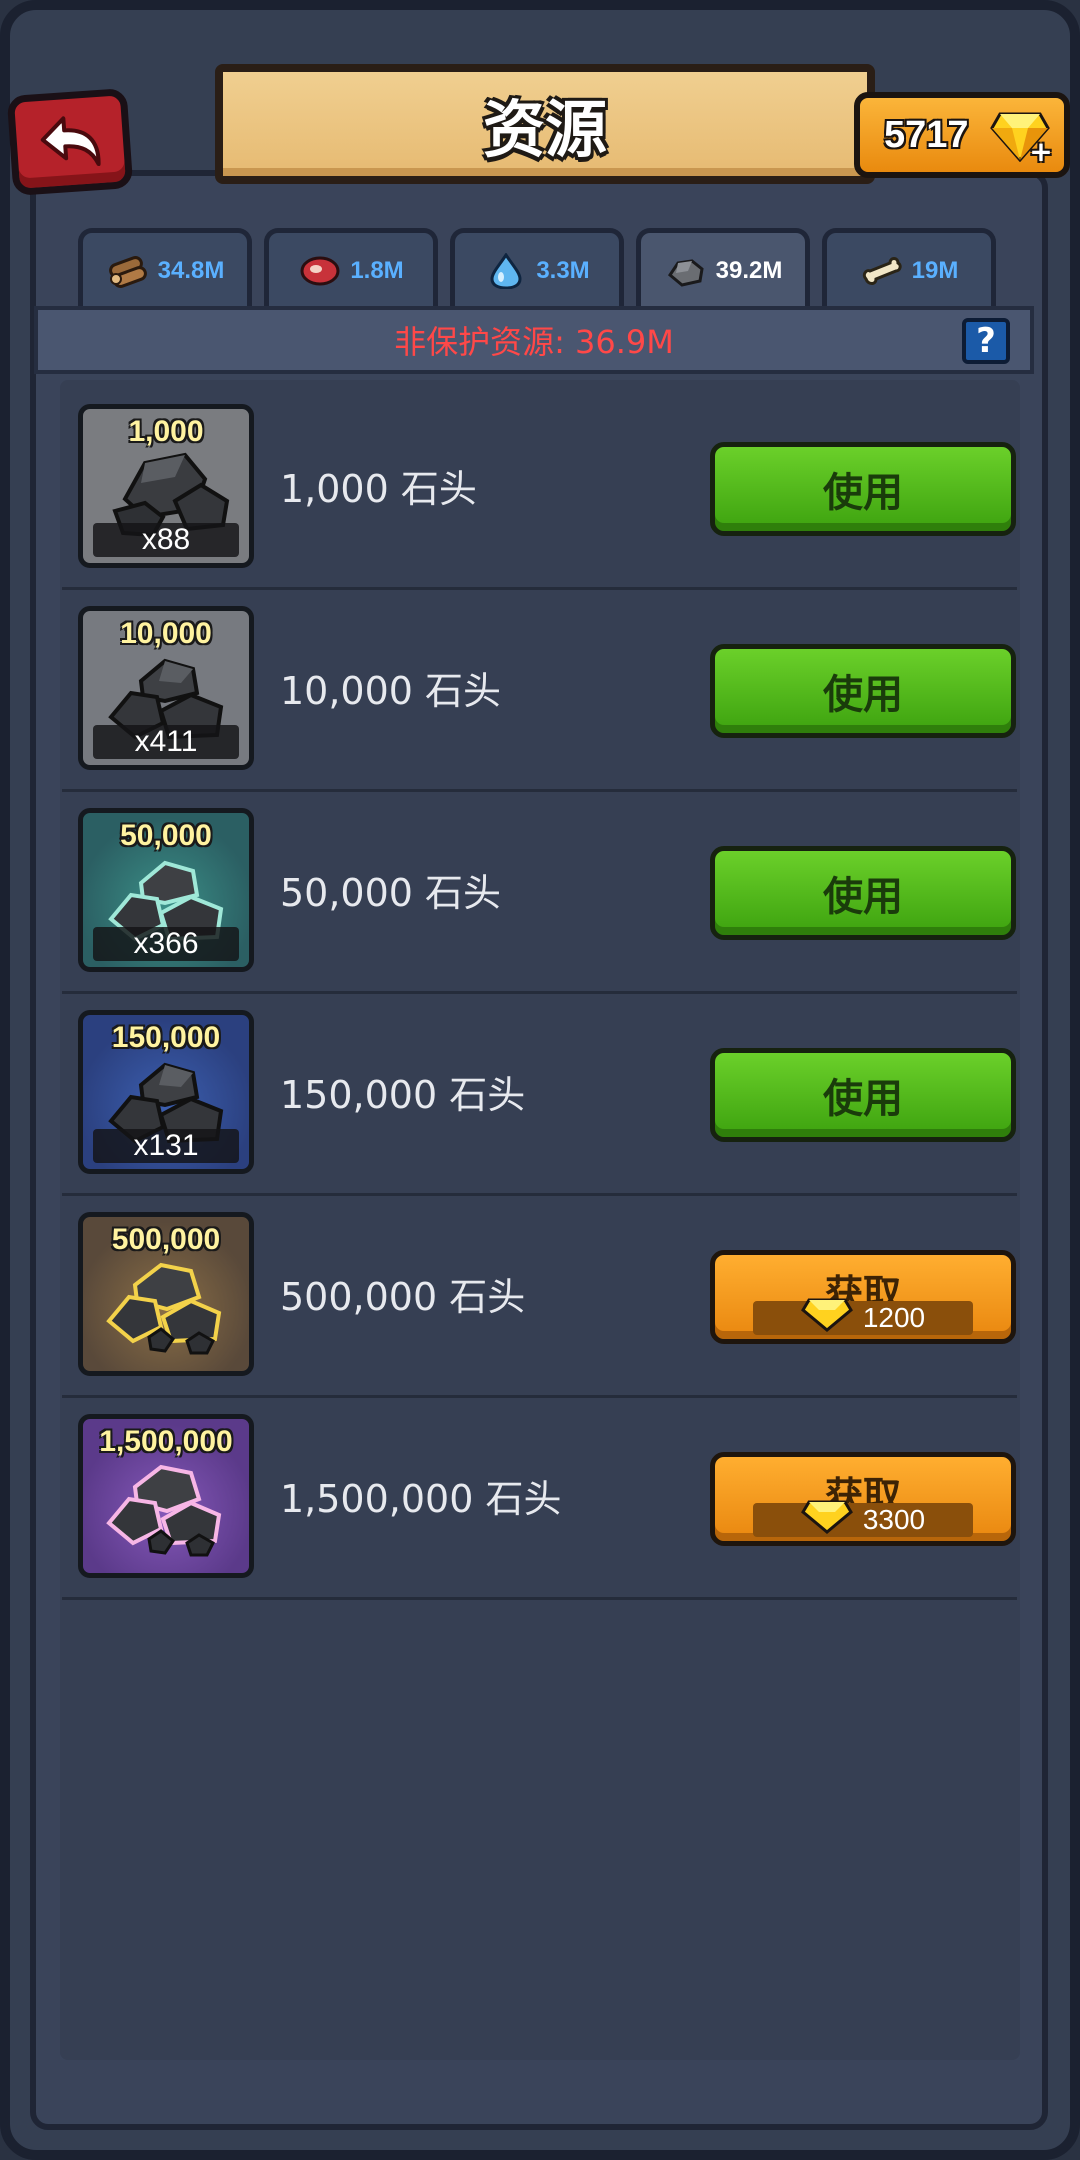 The width and height of the screenshot is (1080, 2160). Describe the element at coordinates (421, 1499) in the screenshot. I see `item-name: 1,500,000 石头` at that location.